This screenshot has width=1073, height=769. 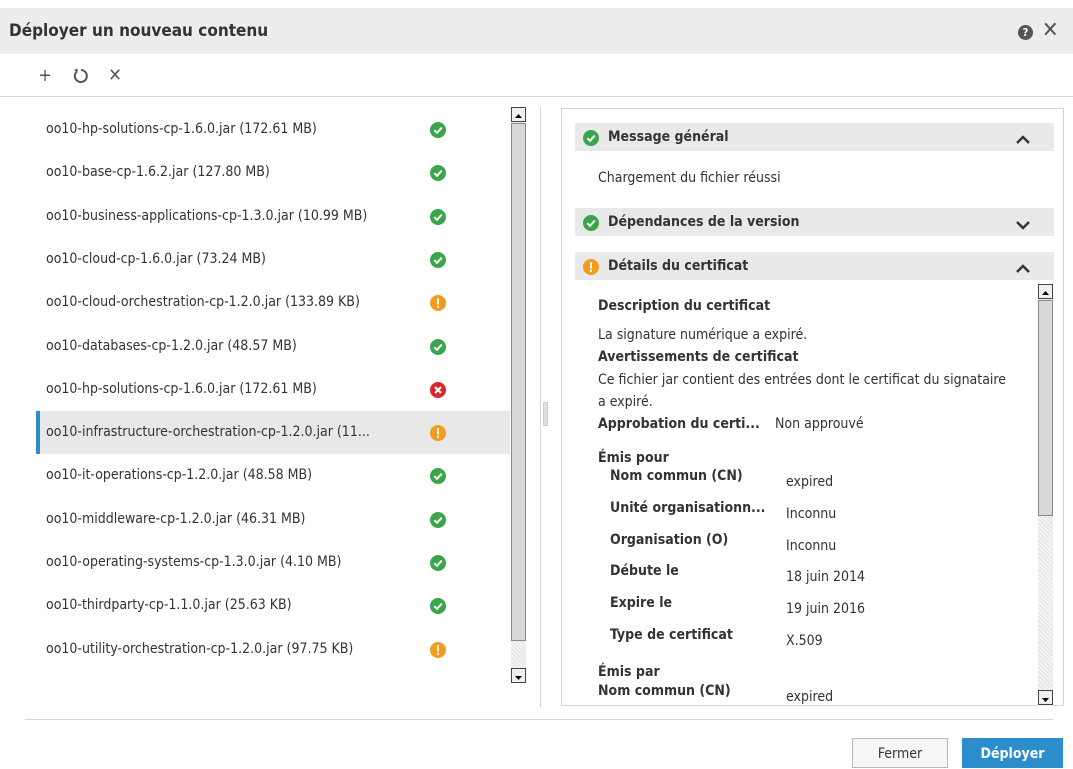 What do you see at coordinates (81, 76) in the screenshot?
I see `refresh-icon` at bounding box center [81, 76].